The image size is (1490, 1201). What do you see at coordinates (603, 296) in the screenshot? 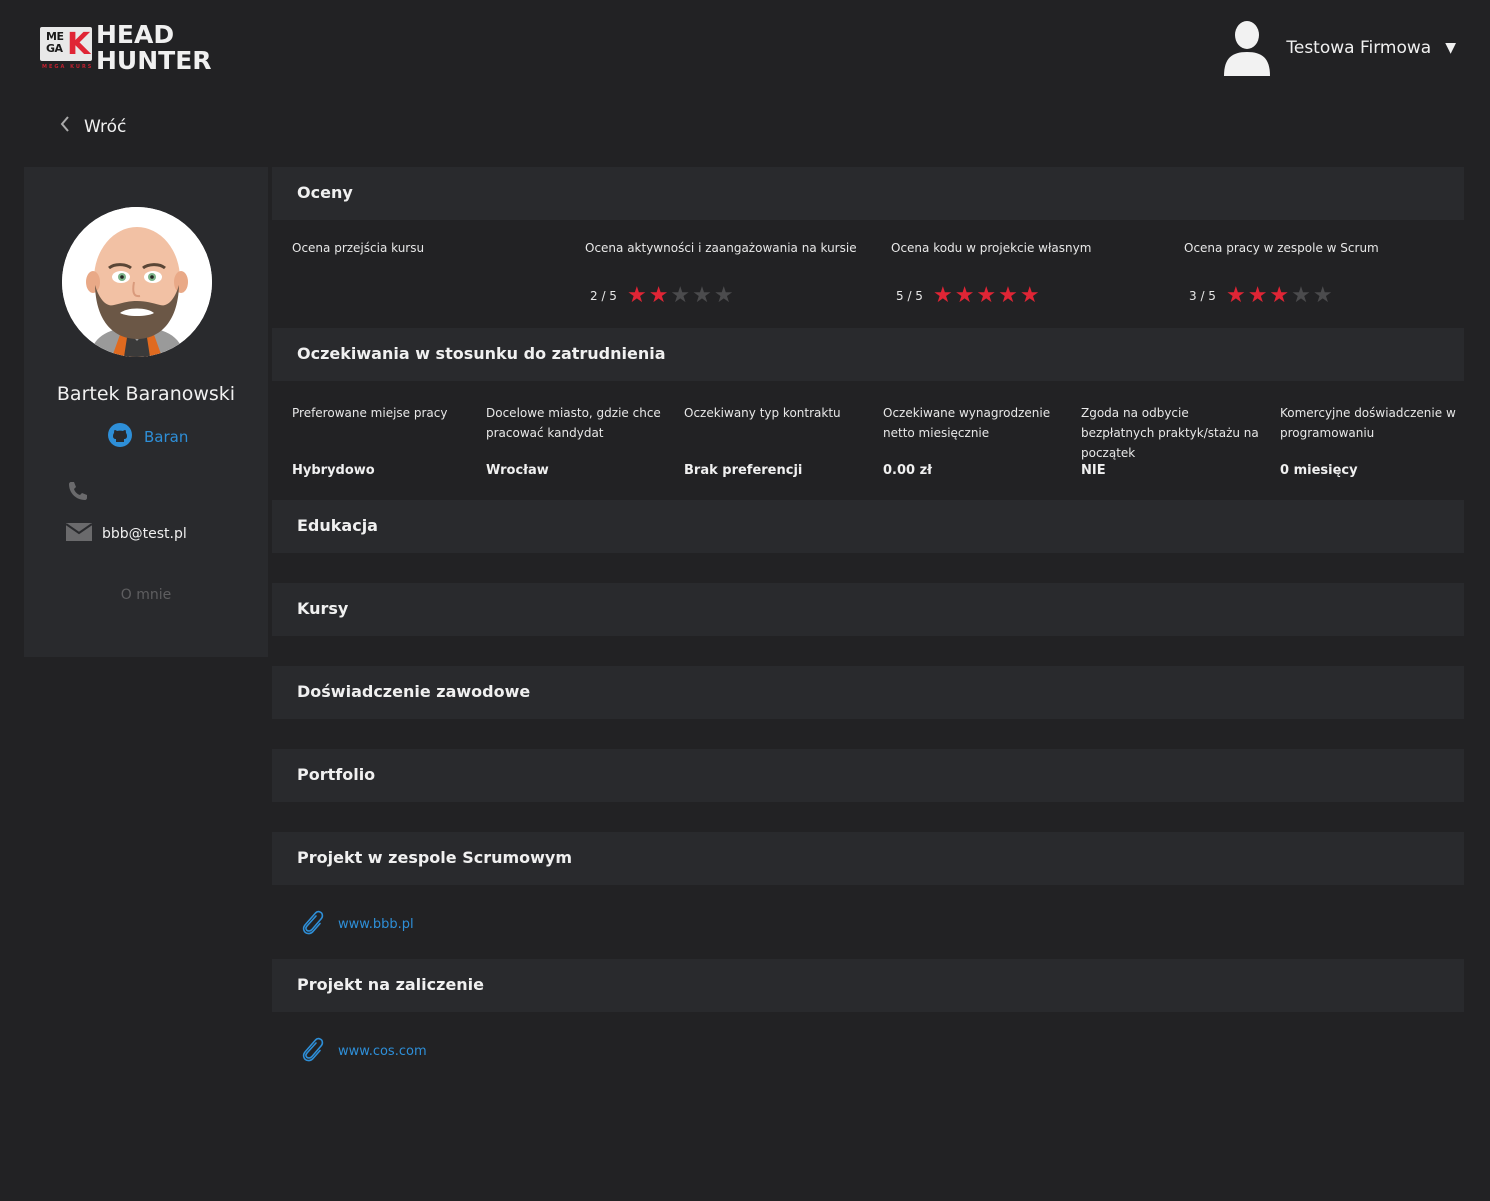
I see `rating-score: 2 / 5` at bounding box center [603, 296].